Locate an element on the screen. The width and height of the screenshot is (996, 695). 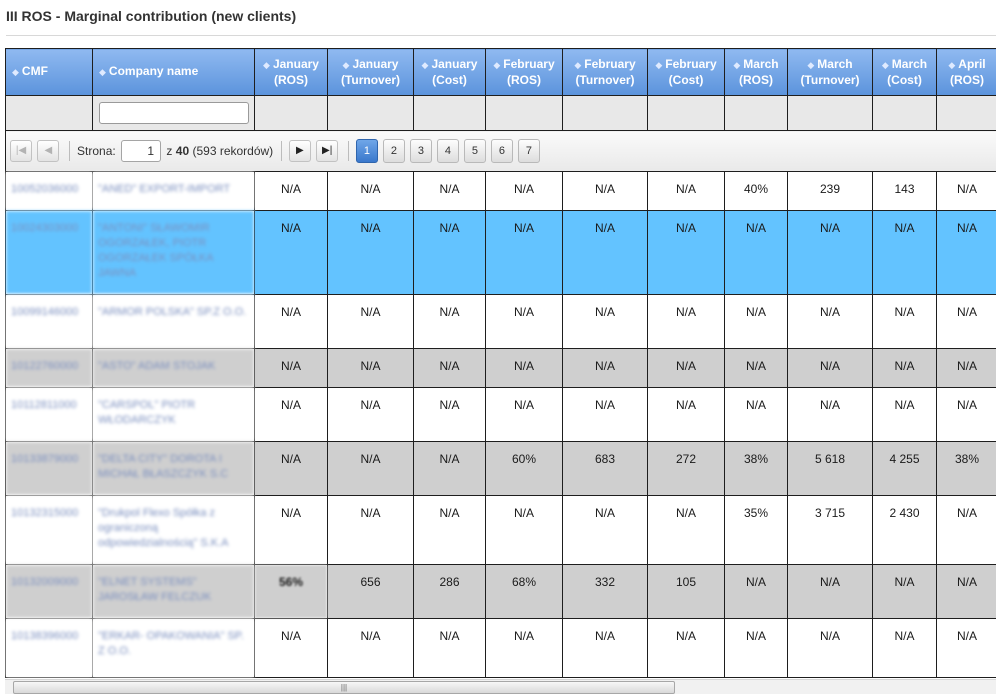
page-number-button: 6 is located at coordinates (501, 151).